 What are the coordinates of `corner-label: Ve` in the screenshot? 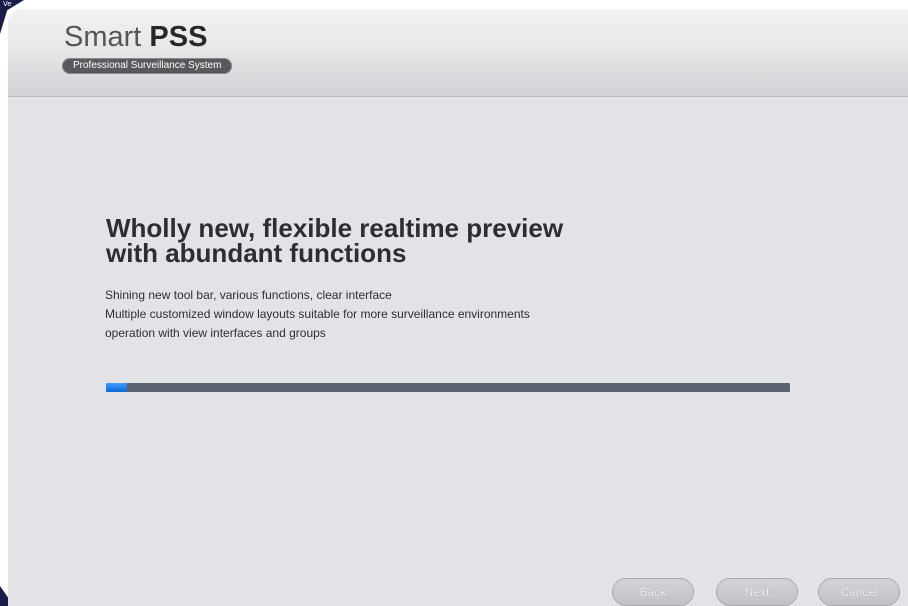 It's located at (7, 4).